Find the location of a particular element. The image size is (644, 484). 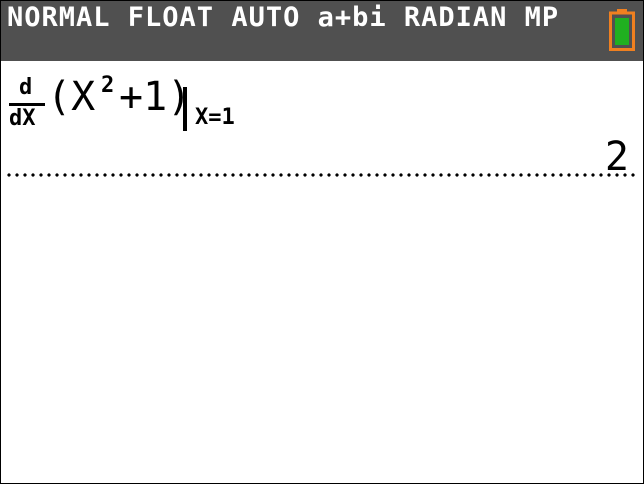

evaluation-point: X=1 is located at coordinates (215, 117).